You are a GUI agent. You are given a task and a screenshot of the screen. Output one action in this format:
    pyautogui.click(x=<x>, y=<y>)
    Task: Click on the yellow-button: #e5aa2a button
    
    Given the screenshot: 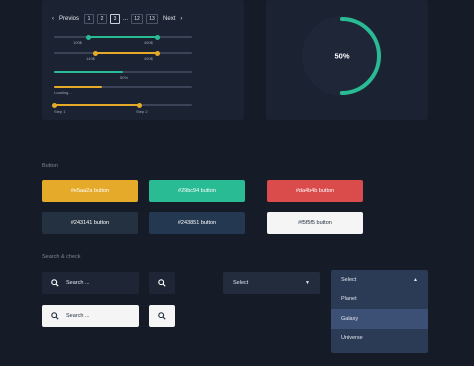 What is the action you would take?
    pyautogui.click(x=90, y=191)
    